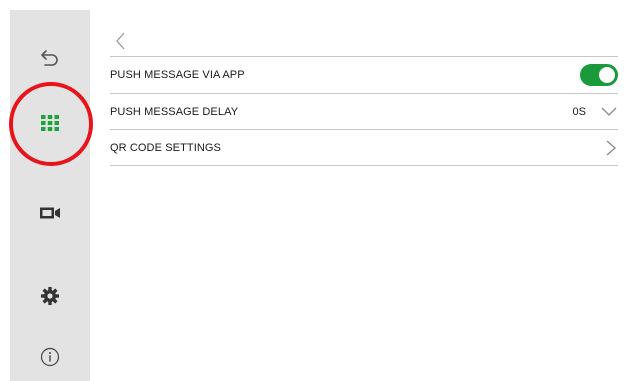 The image size is (632, 381). I want to click on setting-row-push-app: PUSH MESSAGE VIA APP, so click(364, 74).